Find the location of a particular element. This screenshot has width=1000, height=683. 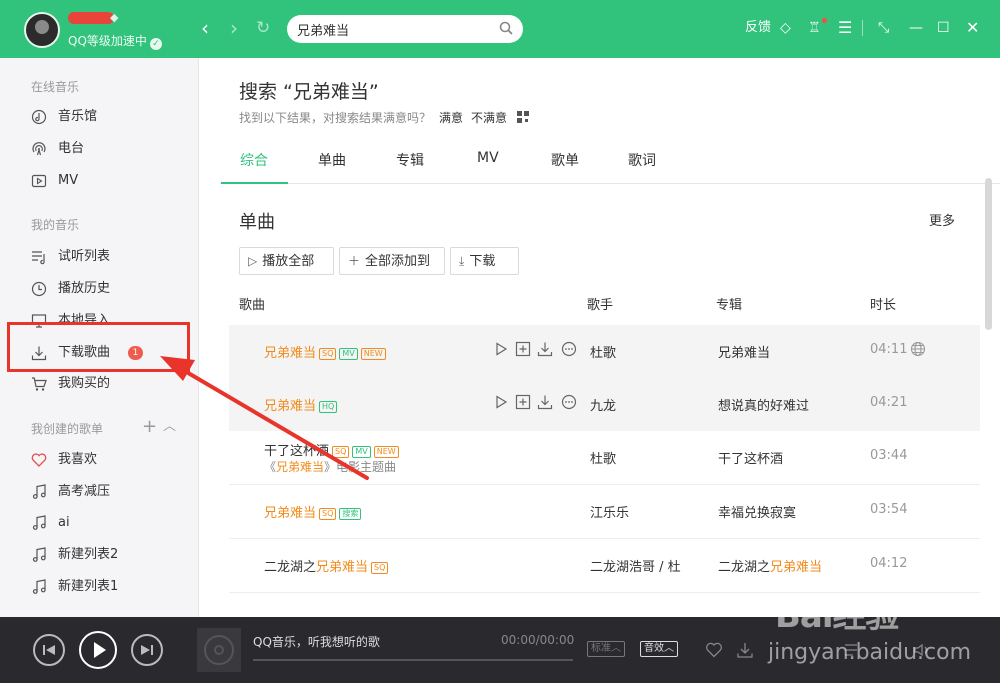

maximize-icon: ☐ is located at coordinates (943, 28).